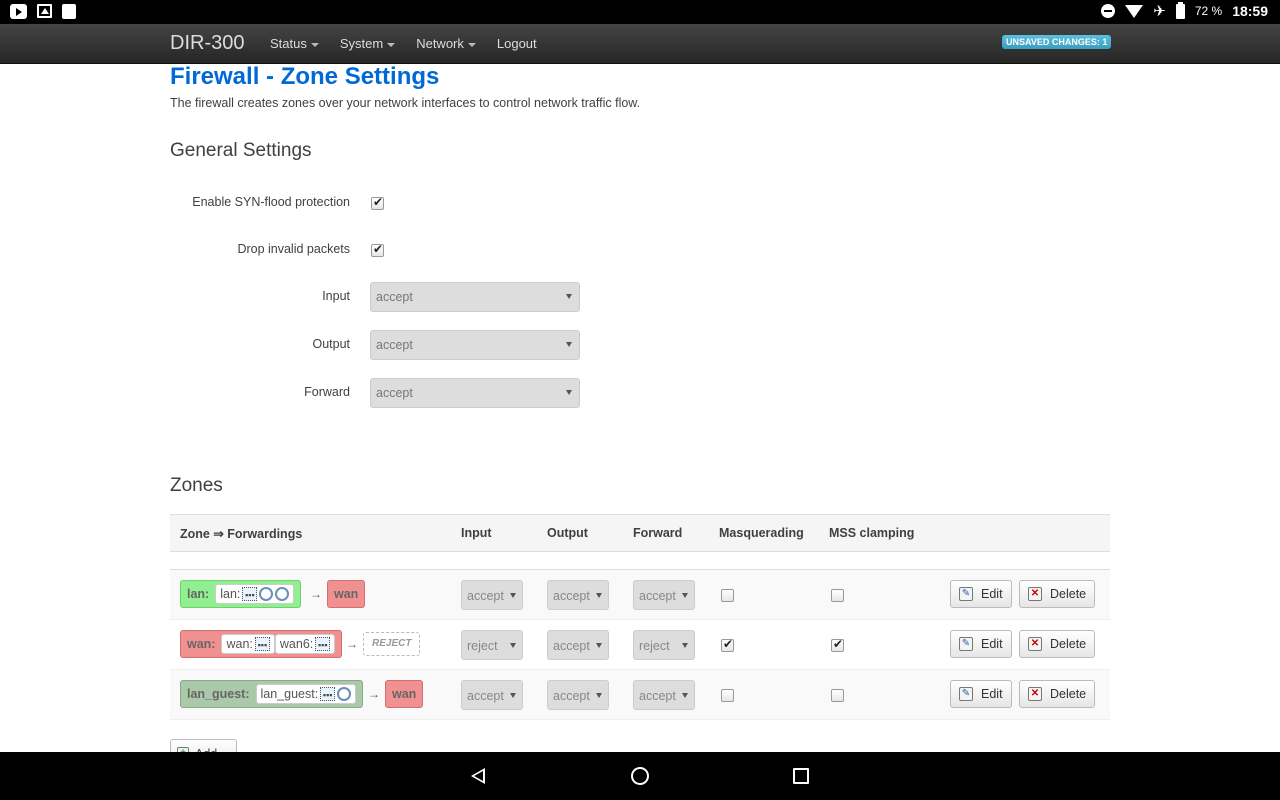 This screenshot has width=1280, height=800. I want to click on do-not-disturb-icon, so click(1108, 11).